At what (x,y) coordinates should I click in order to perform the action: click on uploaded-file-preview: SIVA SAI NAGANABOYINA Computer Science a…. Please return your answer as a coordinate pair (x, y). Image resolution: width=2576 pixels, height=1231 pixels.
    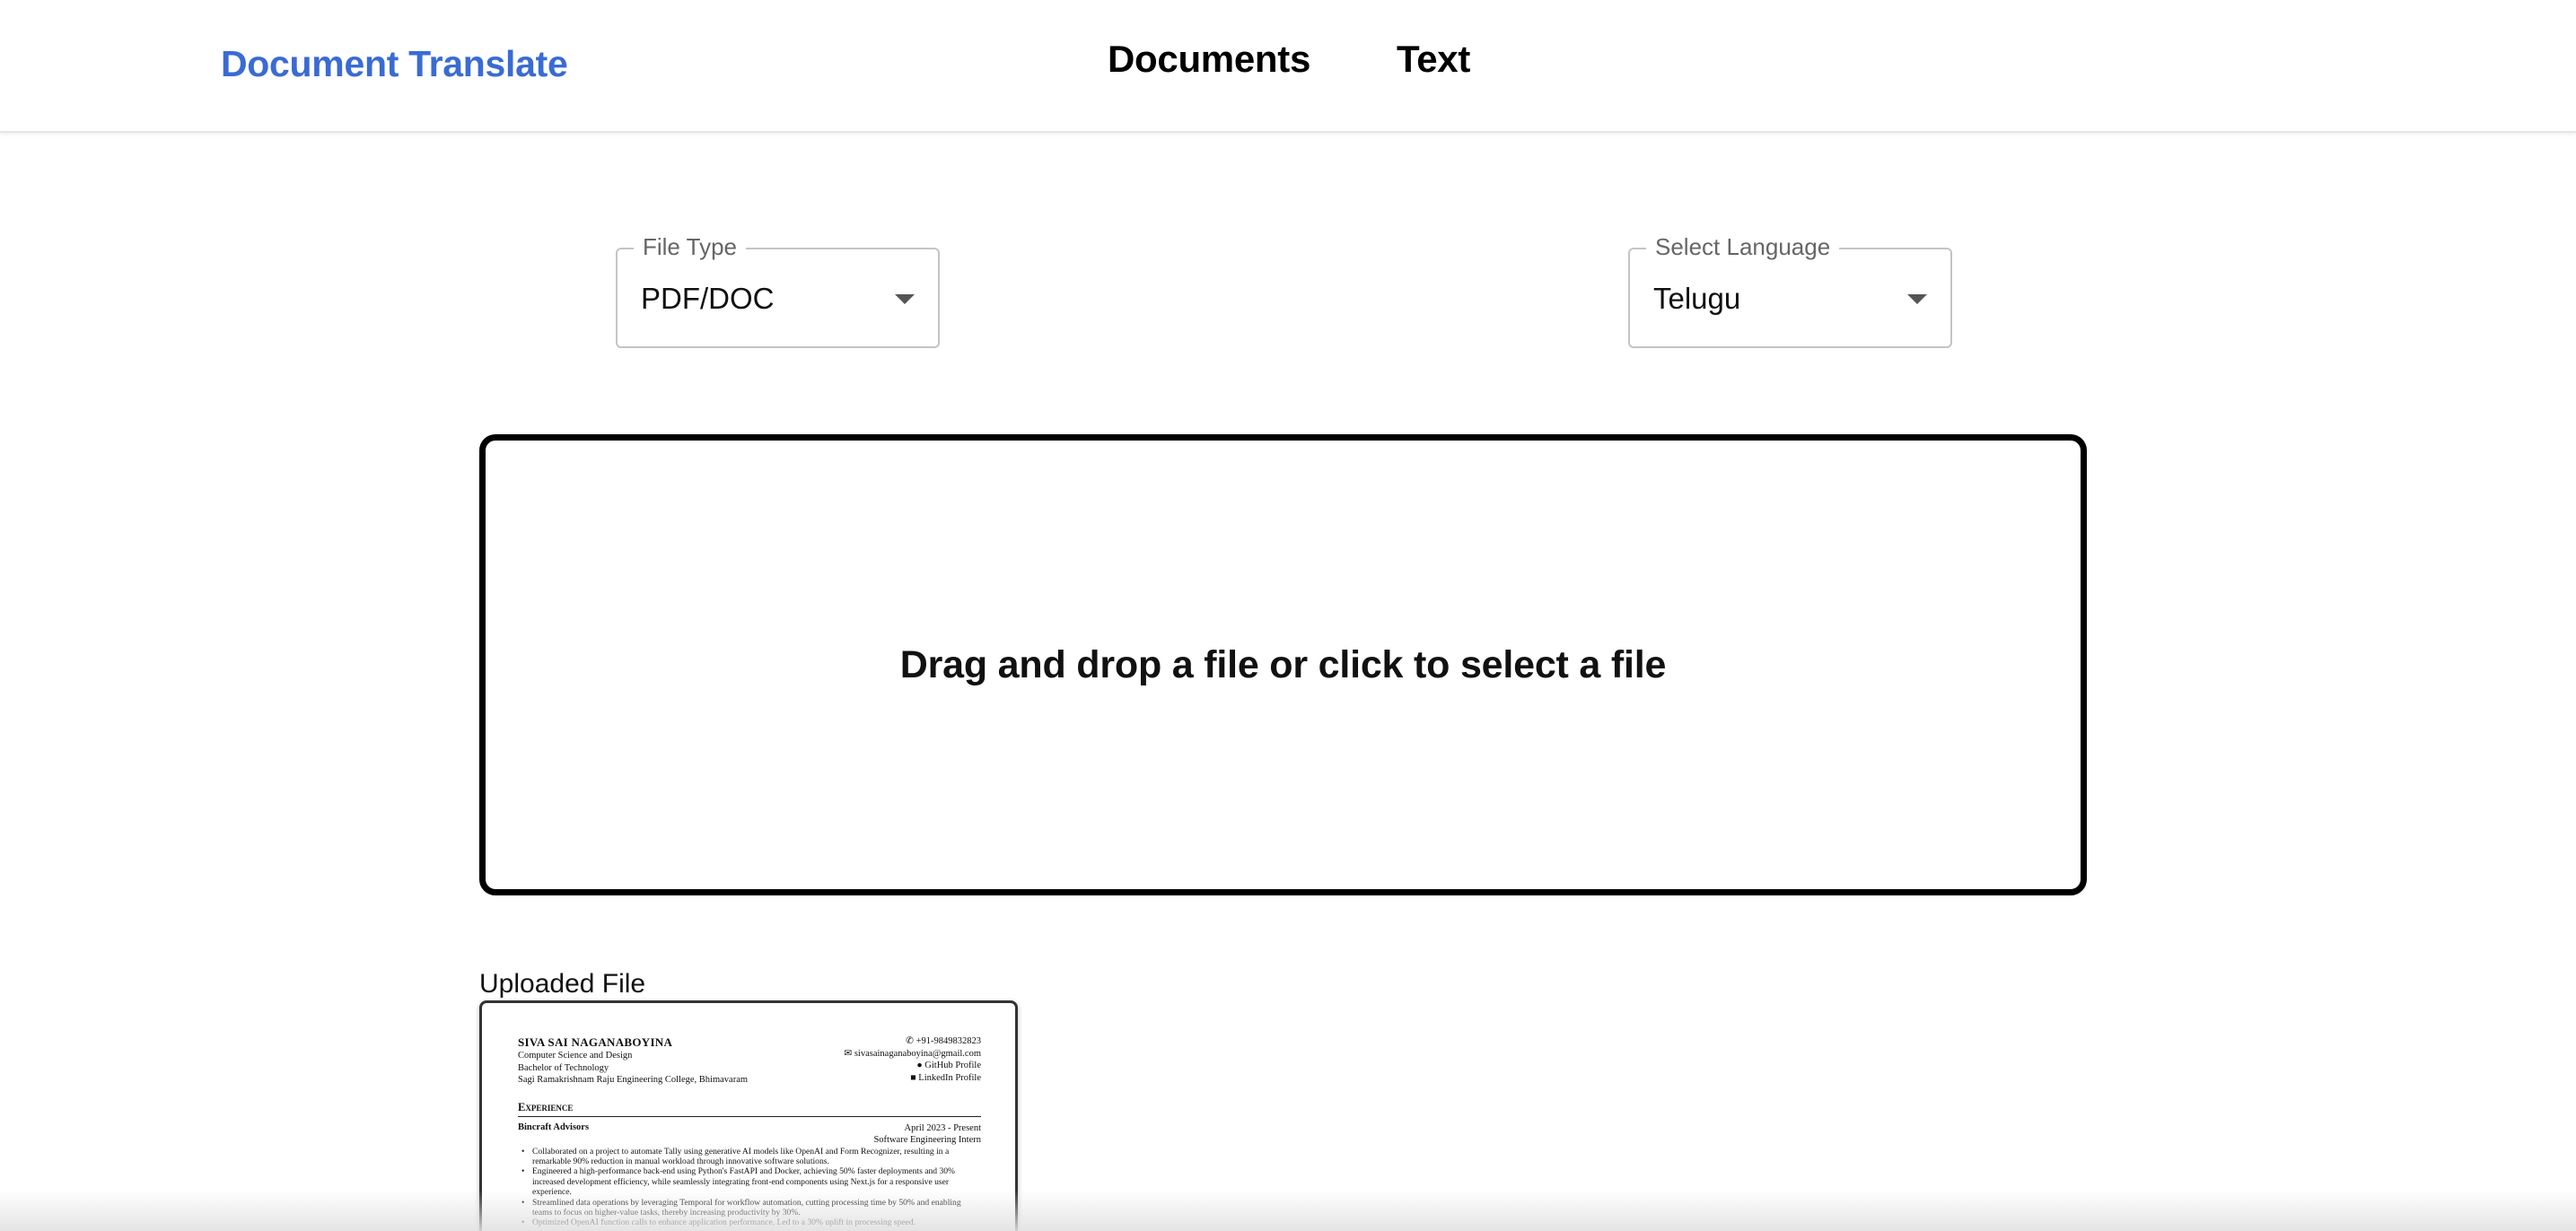
    Looking at the image, I should click on (748, 1115).